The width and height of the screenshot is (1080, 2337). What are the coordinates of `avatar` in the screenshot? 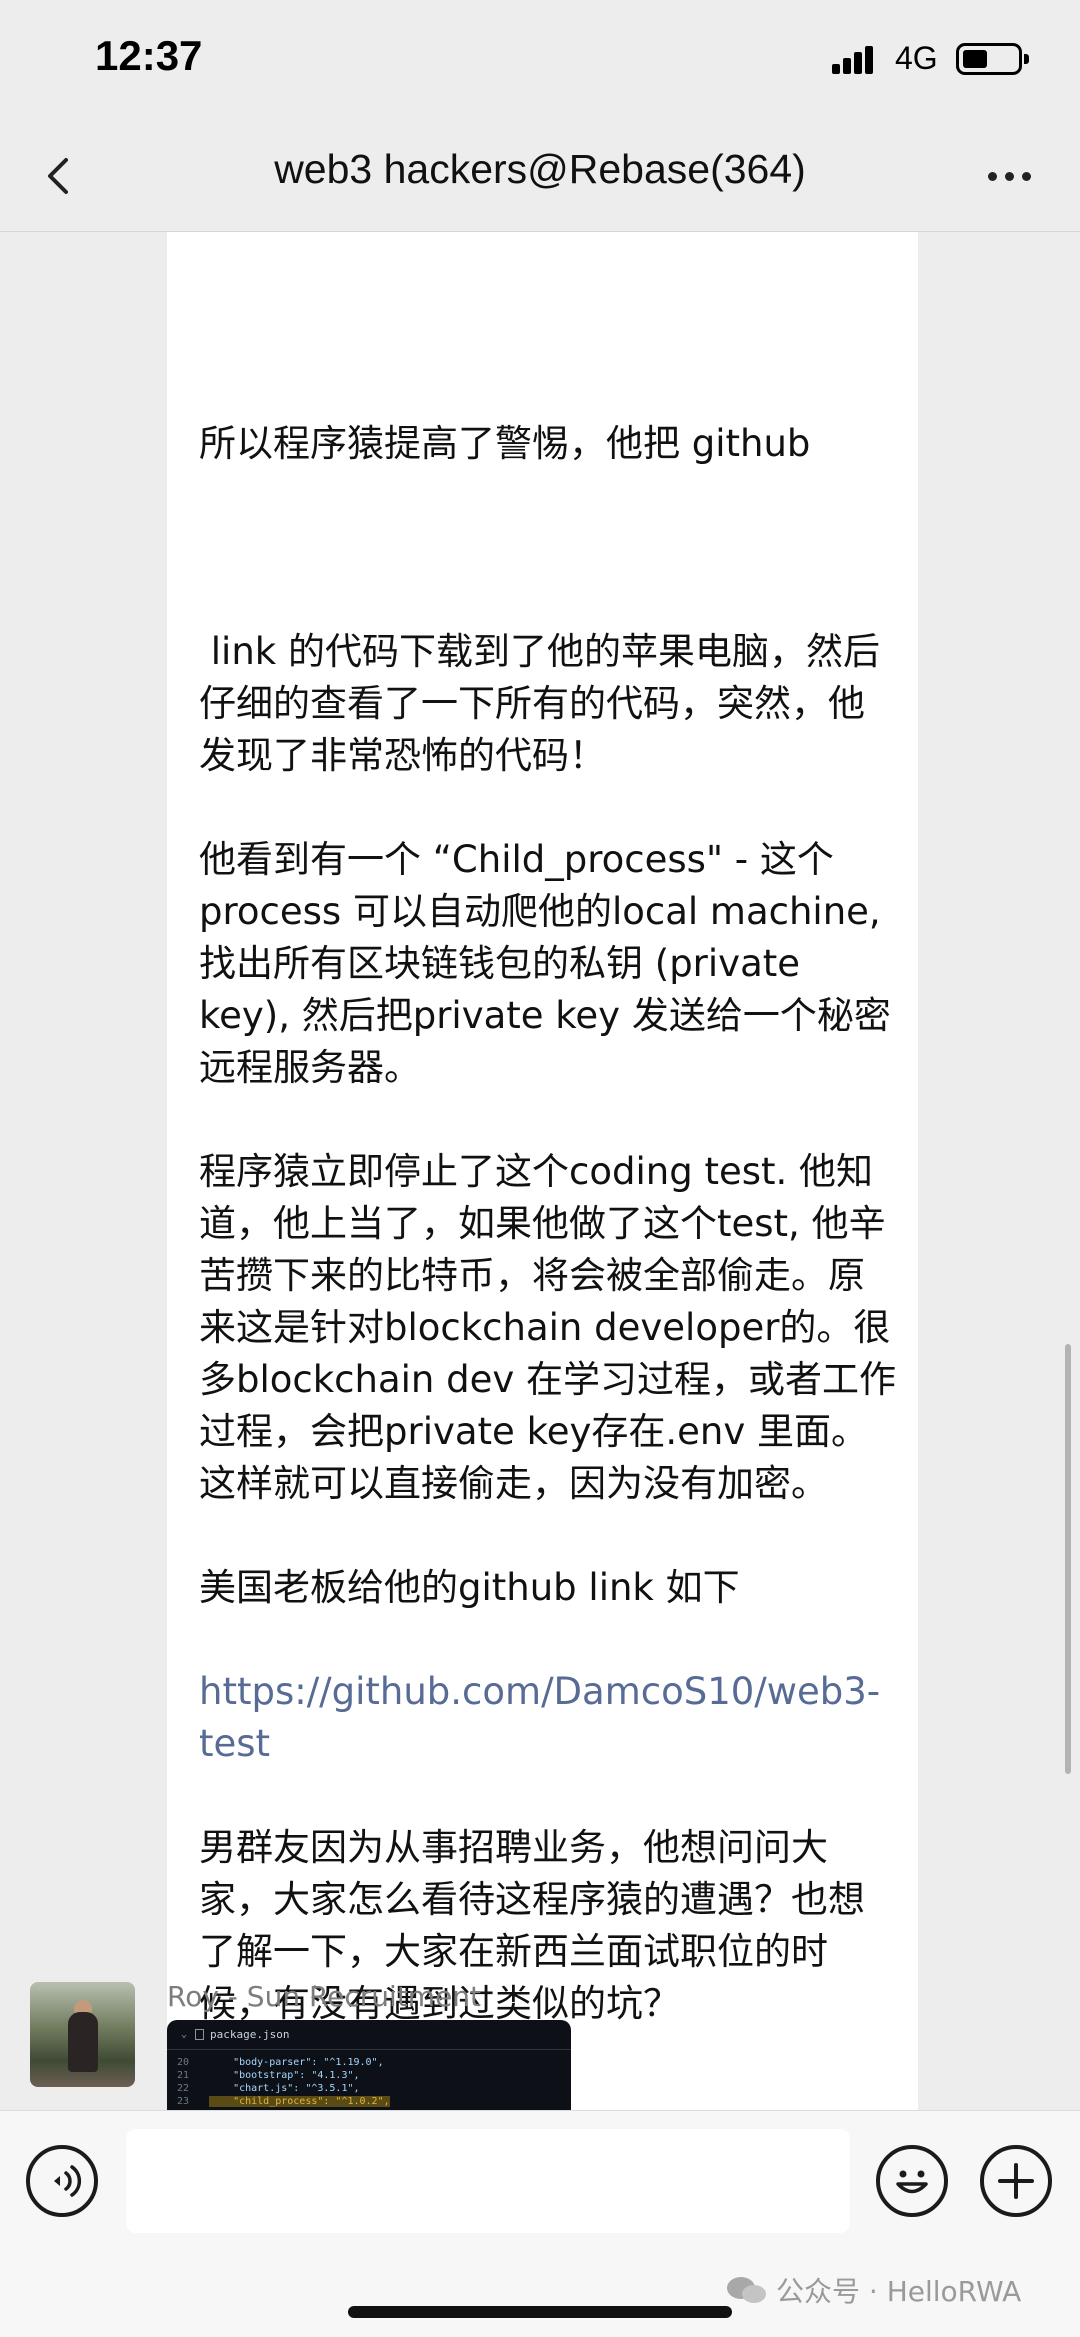 It's located at (82, 2034).